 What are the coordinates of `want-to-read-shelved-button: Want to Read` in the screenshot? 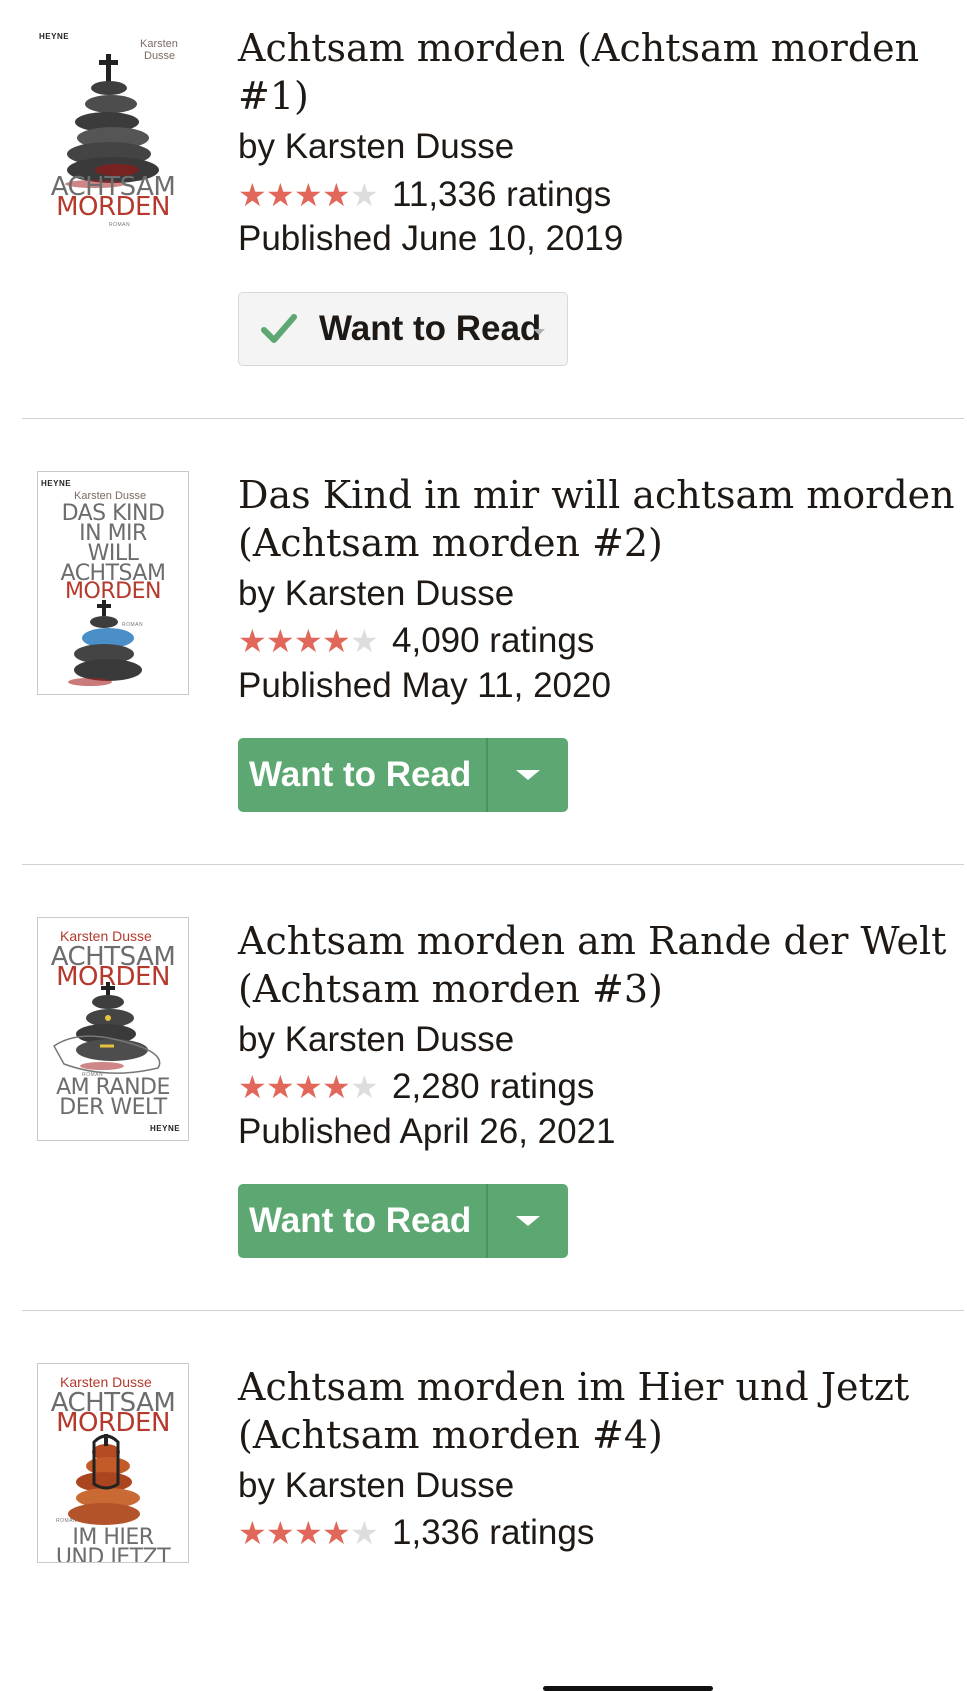 It's located at (403, 329).